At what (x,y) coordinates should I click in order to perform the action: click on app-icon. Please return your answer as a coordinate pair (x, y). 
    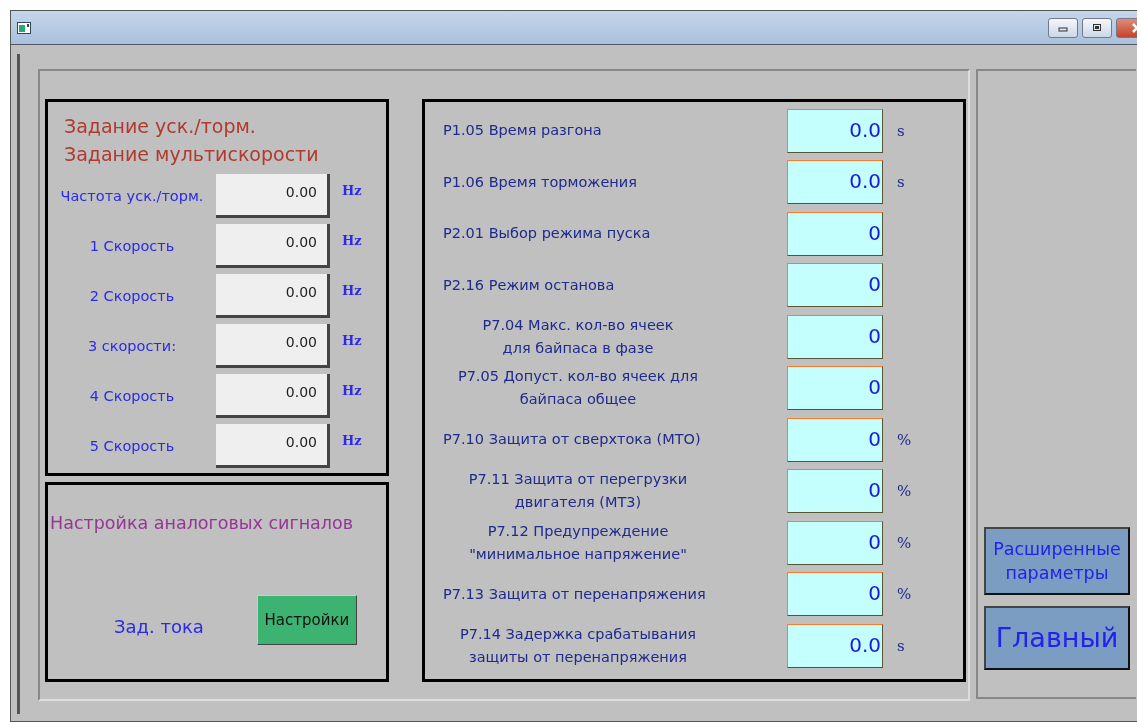
    Looking at the image, I should click on (24, 27).